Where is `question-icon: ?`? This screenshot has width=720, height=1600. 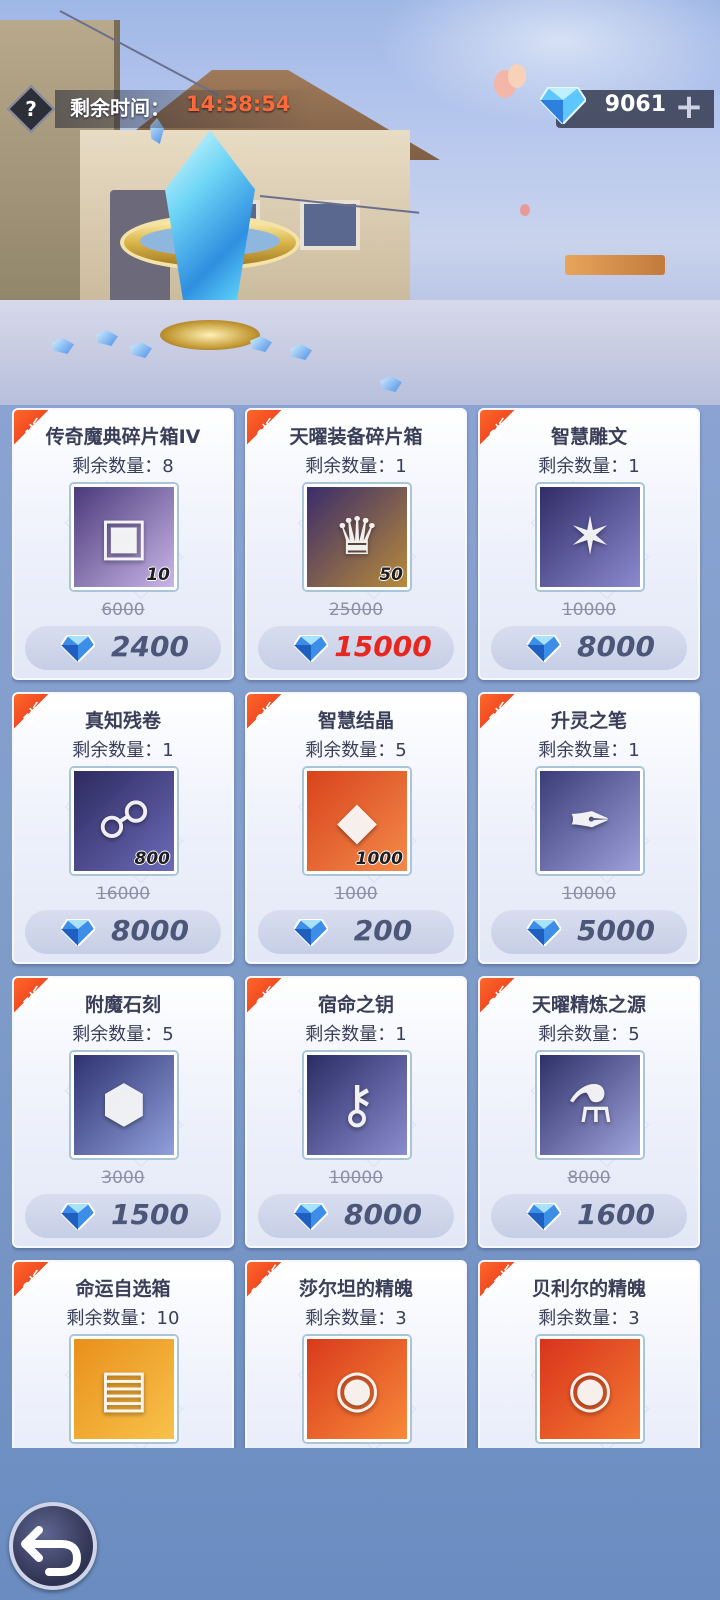
question-icon: ? is located at coordinates (31, 109).